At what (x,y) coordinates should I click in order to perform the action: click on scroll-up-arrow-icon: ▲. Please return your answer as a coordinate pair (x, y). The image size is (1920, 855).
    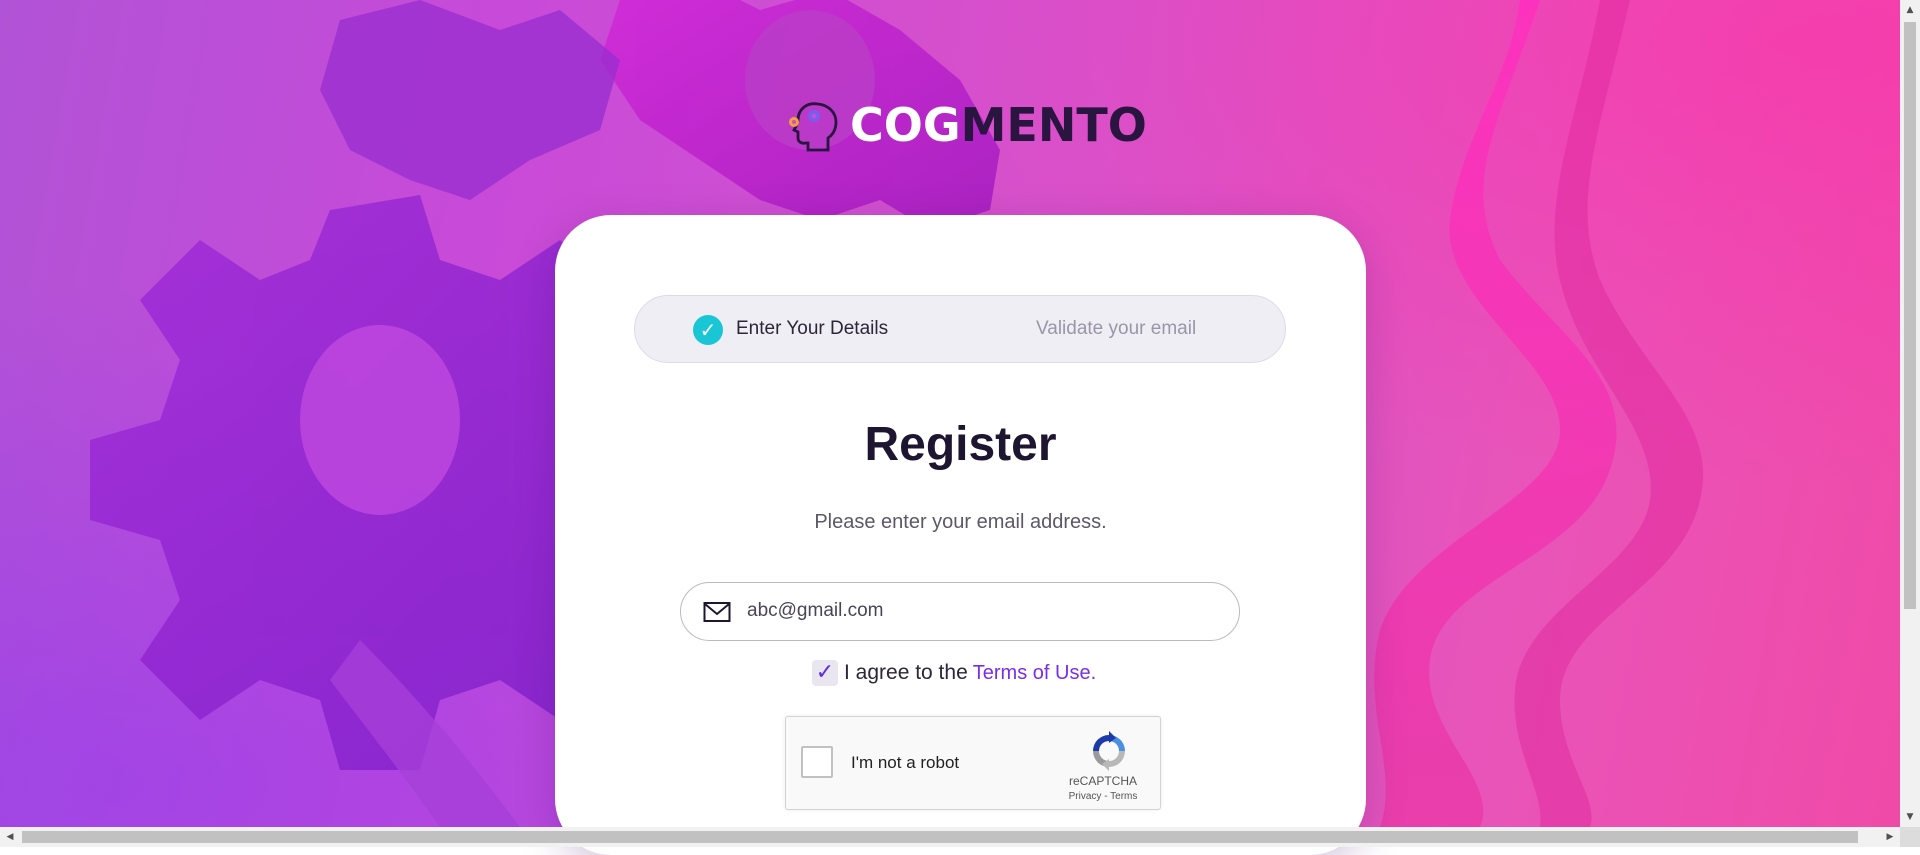
    Looking at the image, I should click on (1910, 10).